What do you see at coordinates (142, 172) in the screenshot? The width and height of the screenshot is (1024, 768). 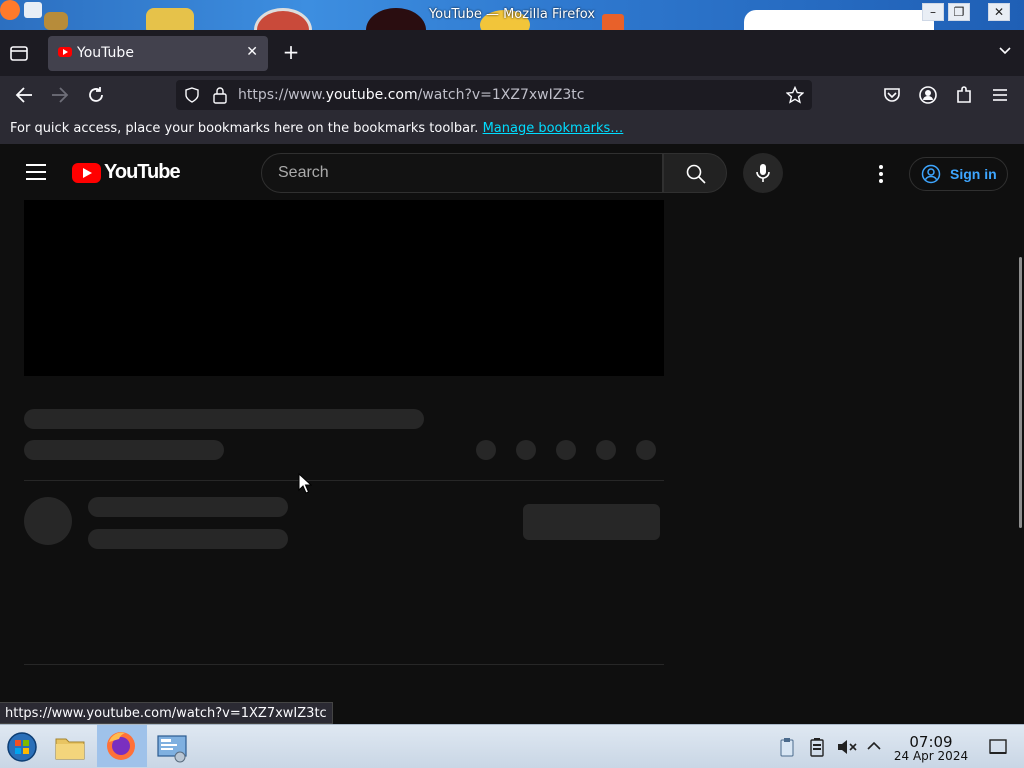 I see `youtube-logo-text: YouTube` at bounding box center [142, 172].